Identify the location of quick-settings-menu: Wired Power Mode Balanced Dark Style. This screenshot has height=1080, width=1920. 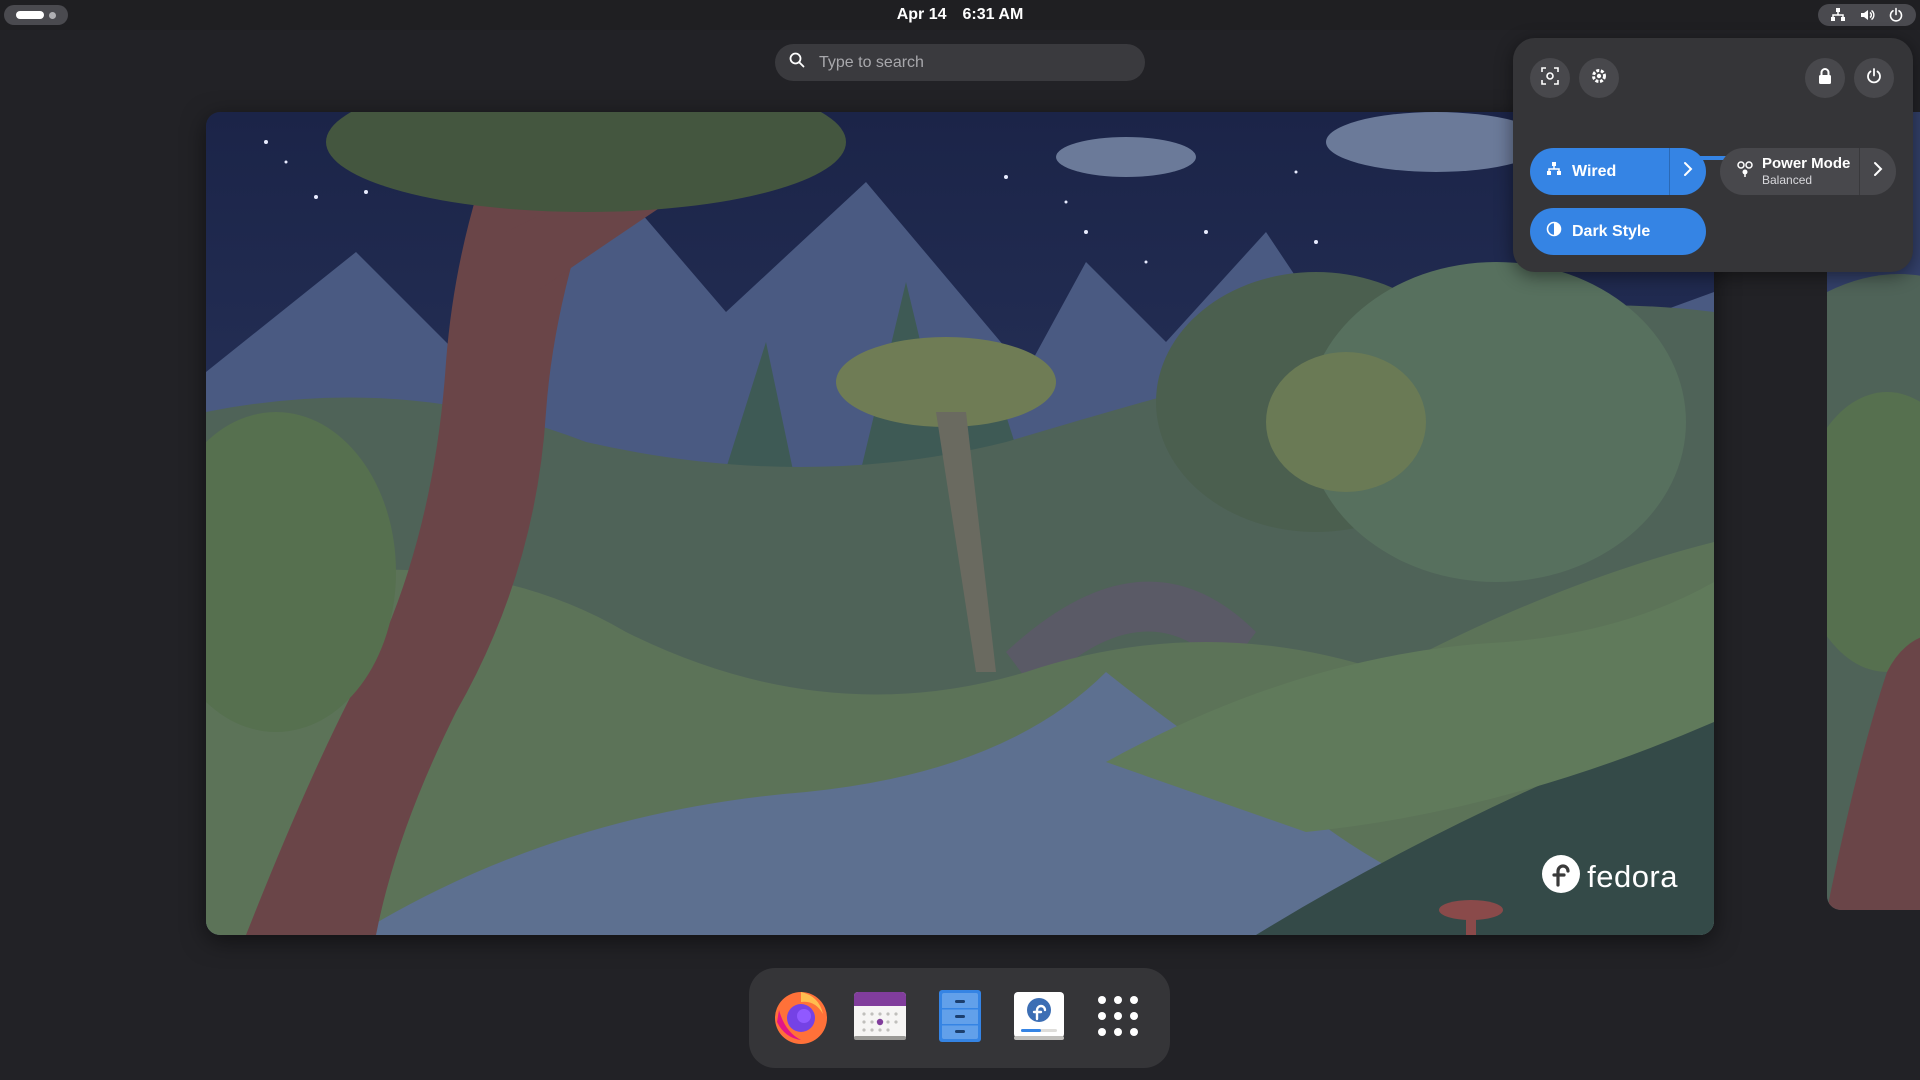
(1713, 155).